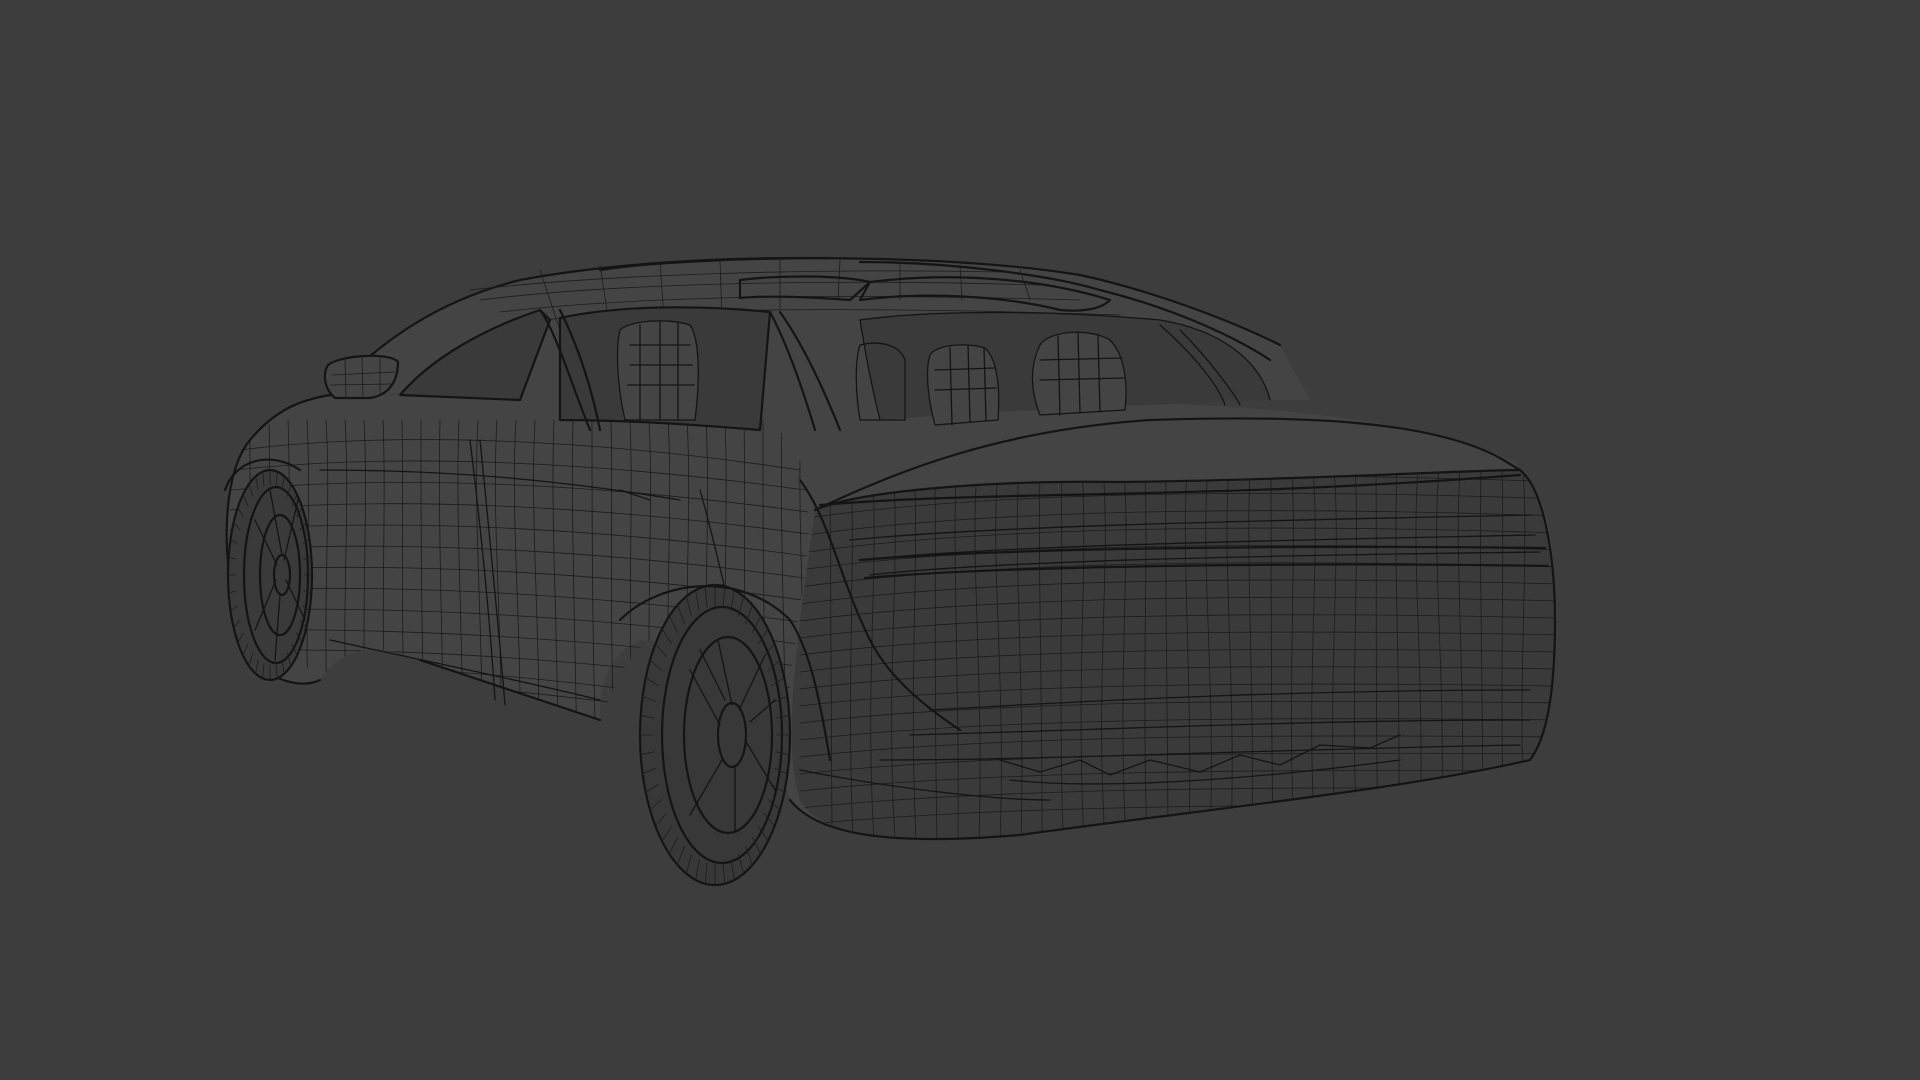 The height and width of the screenshot is (1080, 1920). Describe the element at coordinates (1173, 655) in the screenshot. I see `rear-panel-mesh` at that location.